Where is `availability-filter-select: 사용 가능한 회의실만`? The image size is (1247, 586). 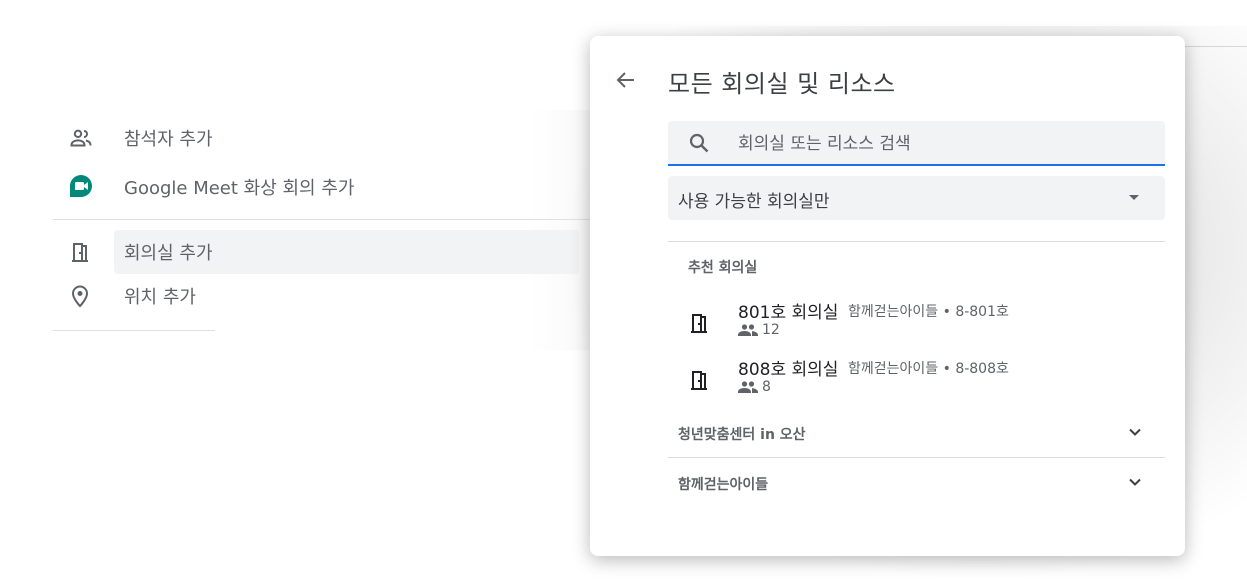 availability-filter-select: 사용 가능한 회의실만 is located at coordinates (916, 198).